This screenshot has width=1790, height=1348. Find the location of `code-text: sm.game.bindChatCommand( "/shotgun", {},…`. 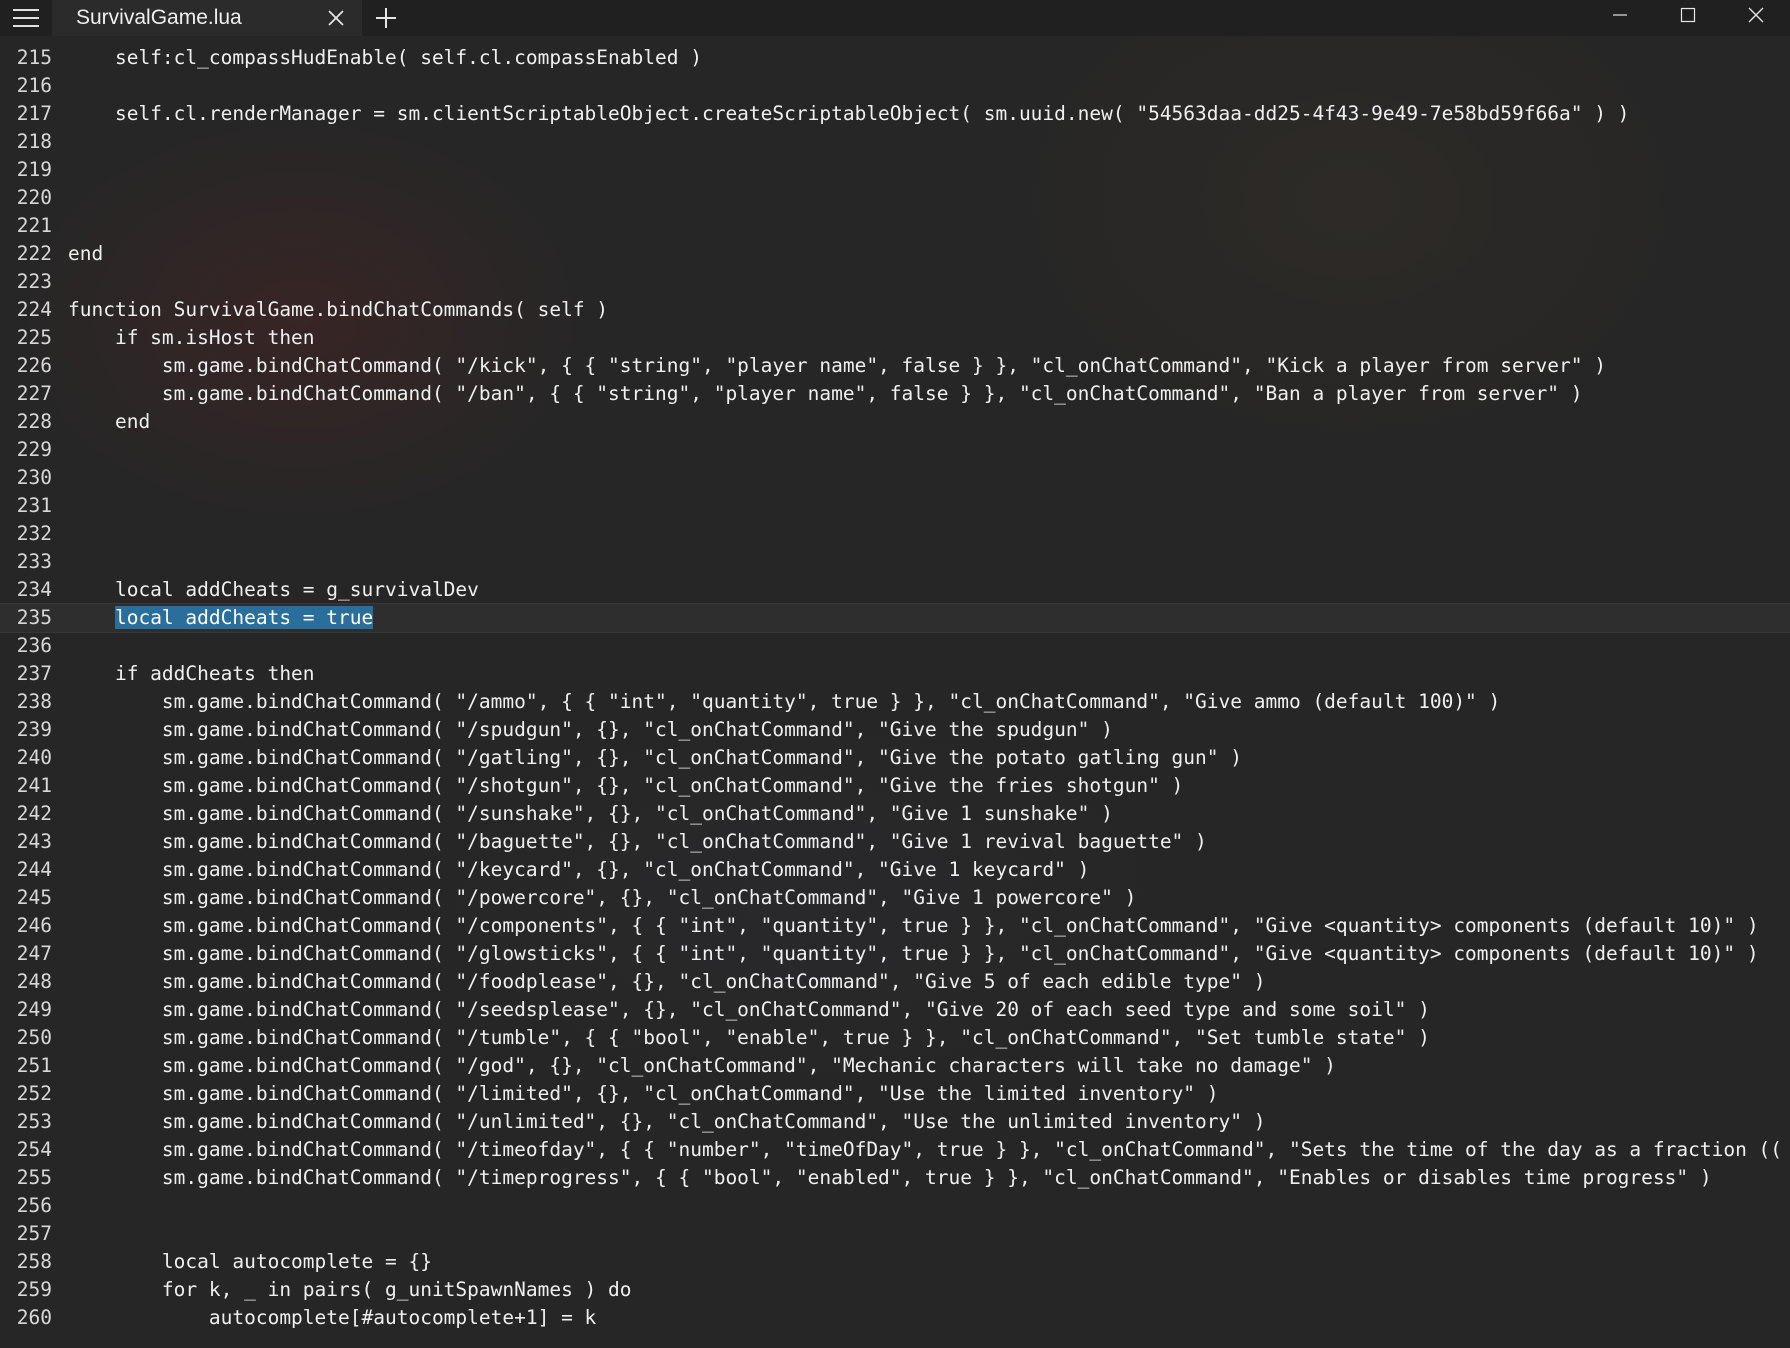

code-text: sm.game.bindChatCommand( "/shotgun", {},… is located at coordinates (625, 786).